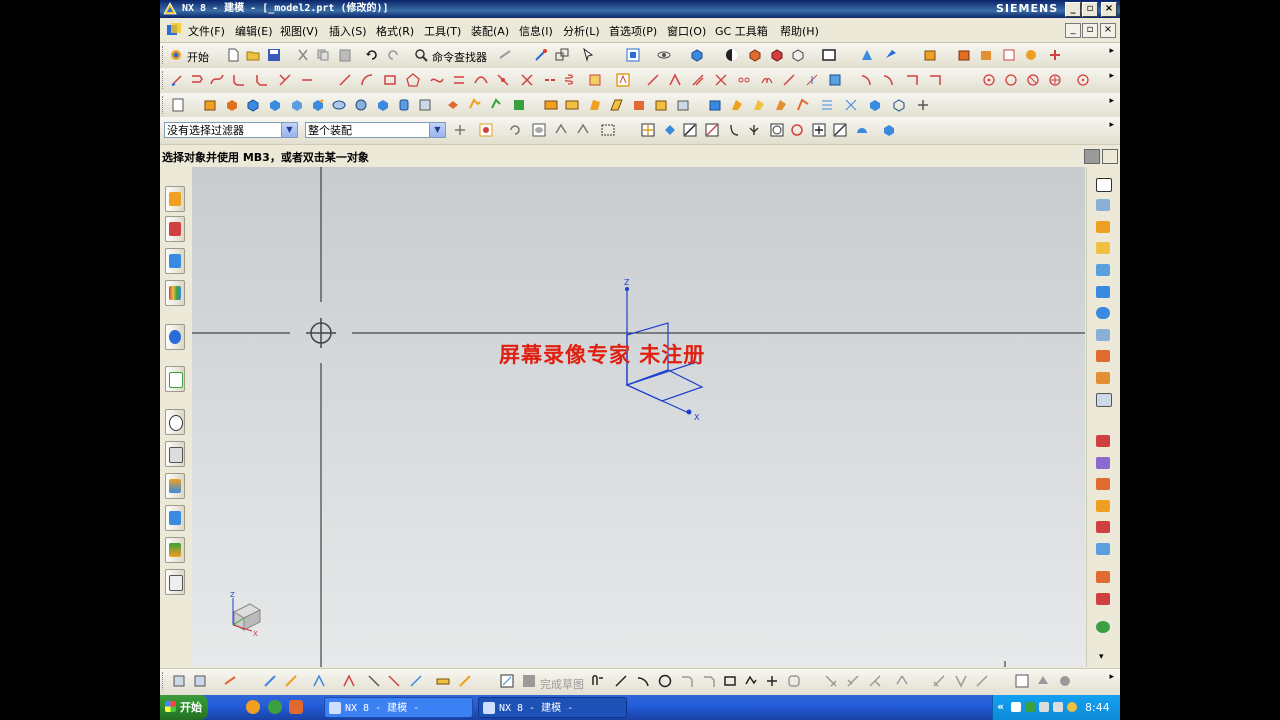 This screenshot has height=720, width=1280. What do you see at coordinates (307, 80) in the screenshot?
I see `extend-icon` at bounding box center [307, 80].